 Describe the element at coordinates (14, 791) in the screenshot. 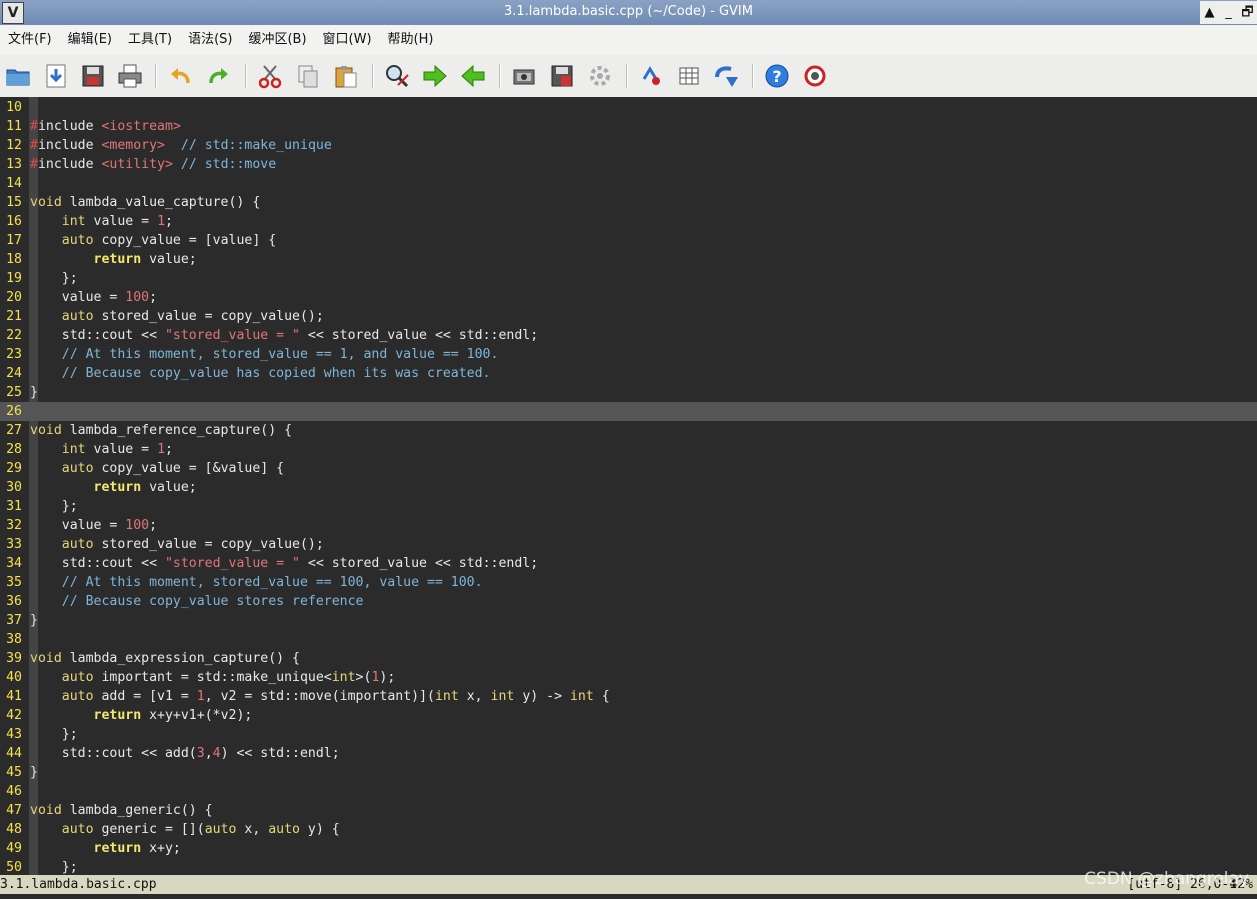

I see `line-number: 46` at that location.